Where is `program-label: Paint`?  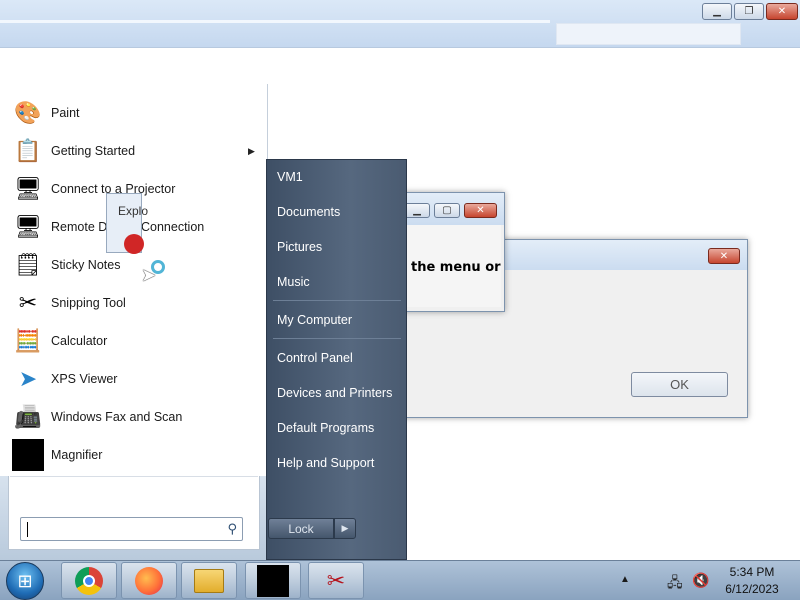
program-label: Paint is located at coordinates (65, 113).